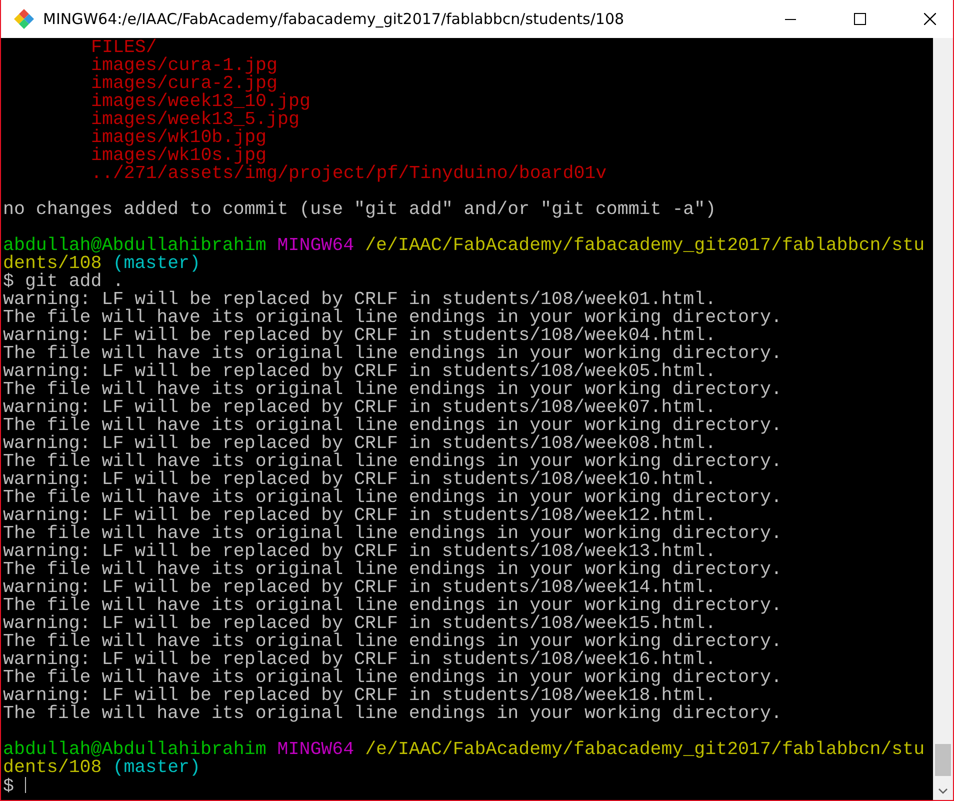 The image size is (954, 801). What do you see at coordinates (8, 787) in the screenshot?
I see `prompt-symbol: $` at bounding box center [8, 787].